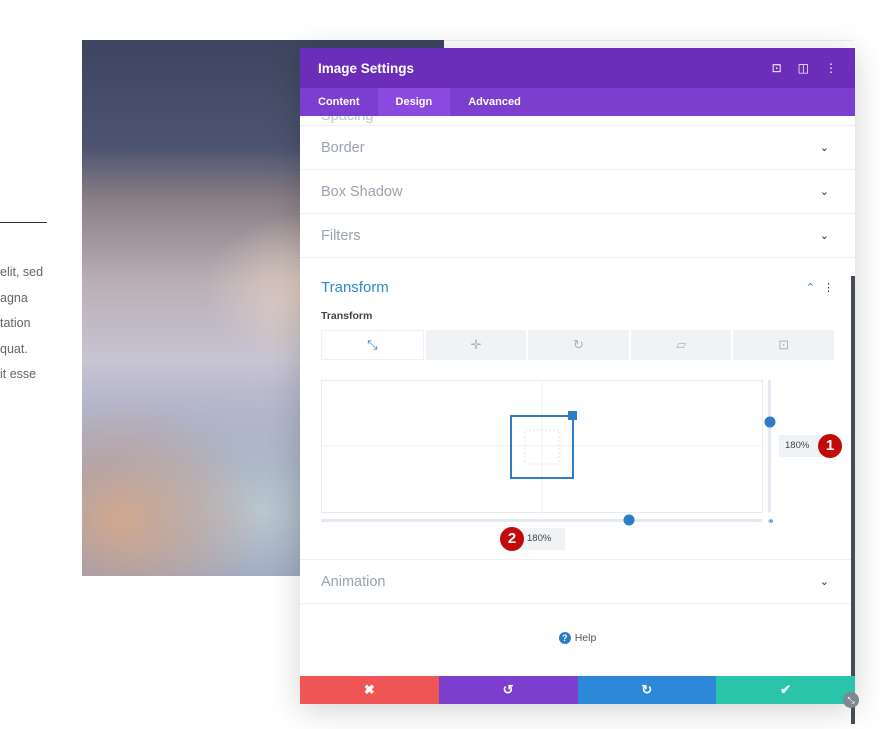 This screenshot has height=729, width=880. Describe the element at coordinates (647, 690) in the screenshot. I see `redo-button: ↻` at that location.